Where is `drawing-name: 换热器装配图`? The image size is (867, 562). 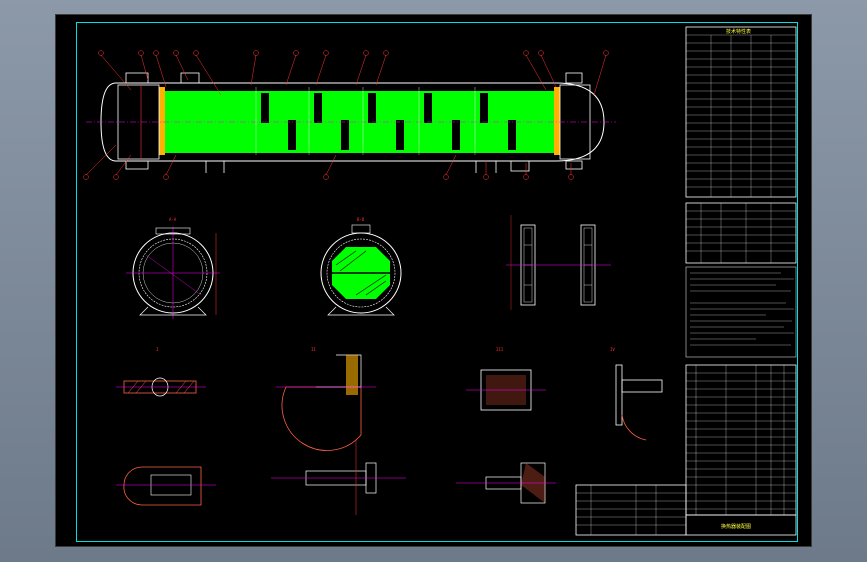
drawing-name: 换热器装配图 is located at coordinates (736, 526).